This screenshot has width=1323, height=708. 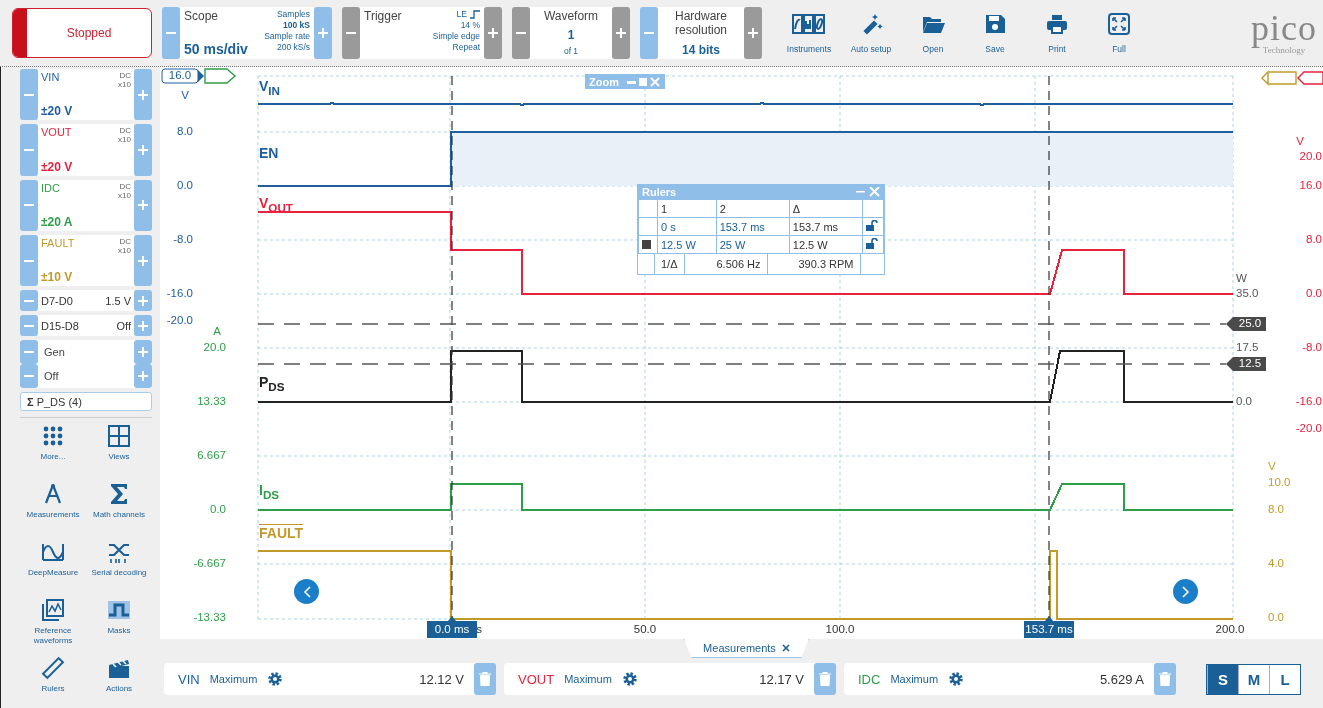 What do you see at coordinates (1284, 679) in the screenshot?
I see `size-toggle: L` at bounding box center [1284, 679].